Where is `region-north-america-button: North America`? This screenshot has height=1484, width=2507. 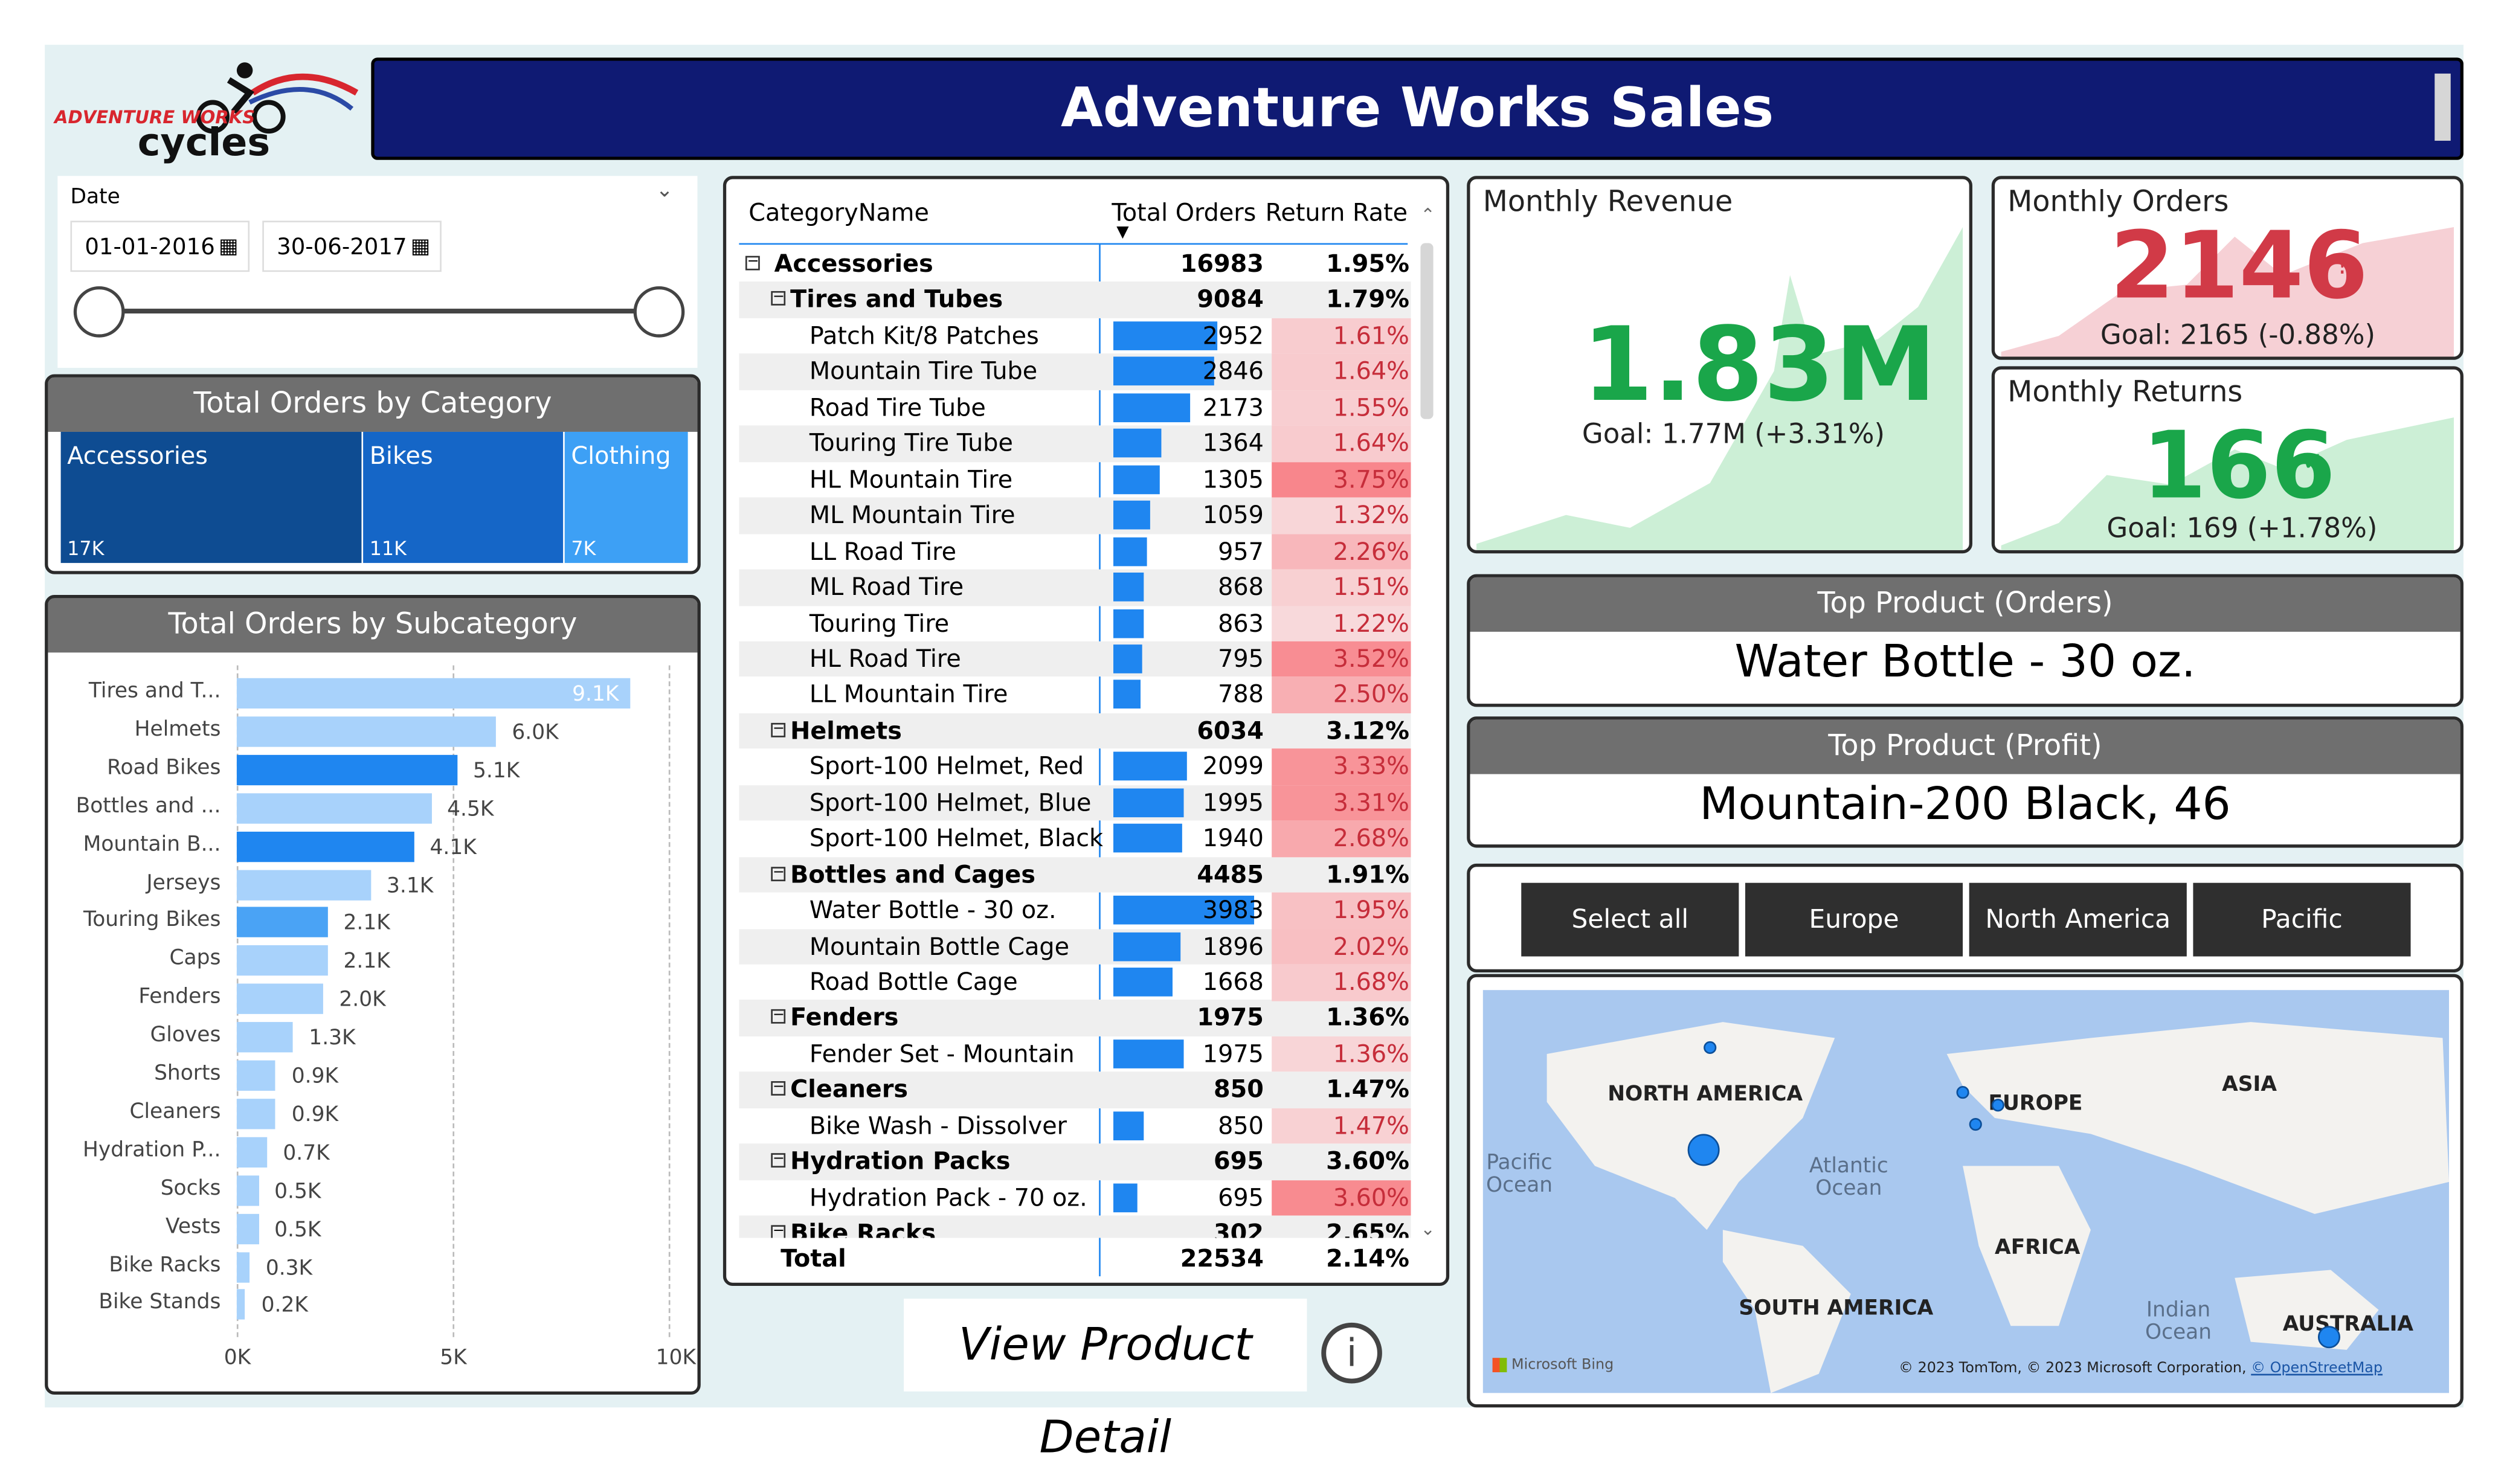 region-north-america-button: North America is located at coordinates (2078, 919).